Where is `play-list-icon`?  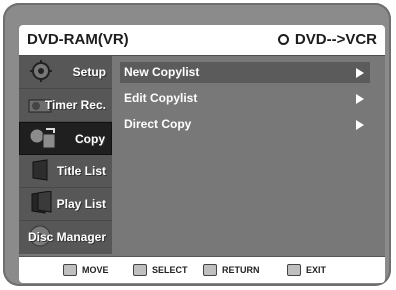
play-list-icon is located at coordinates (41, 202).